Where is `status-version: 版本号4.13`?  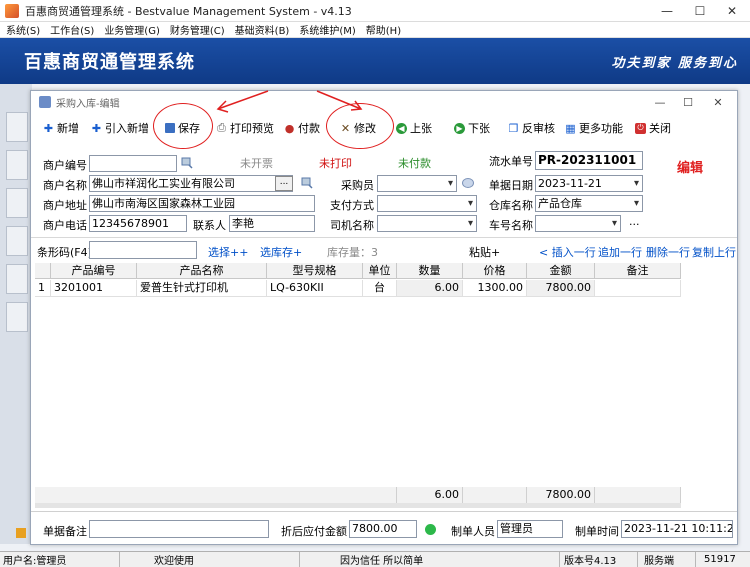 status-version: 版本号4.13 is located at coordinates (599, 559).